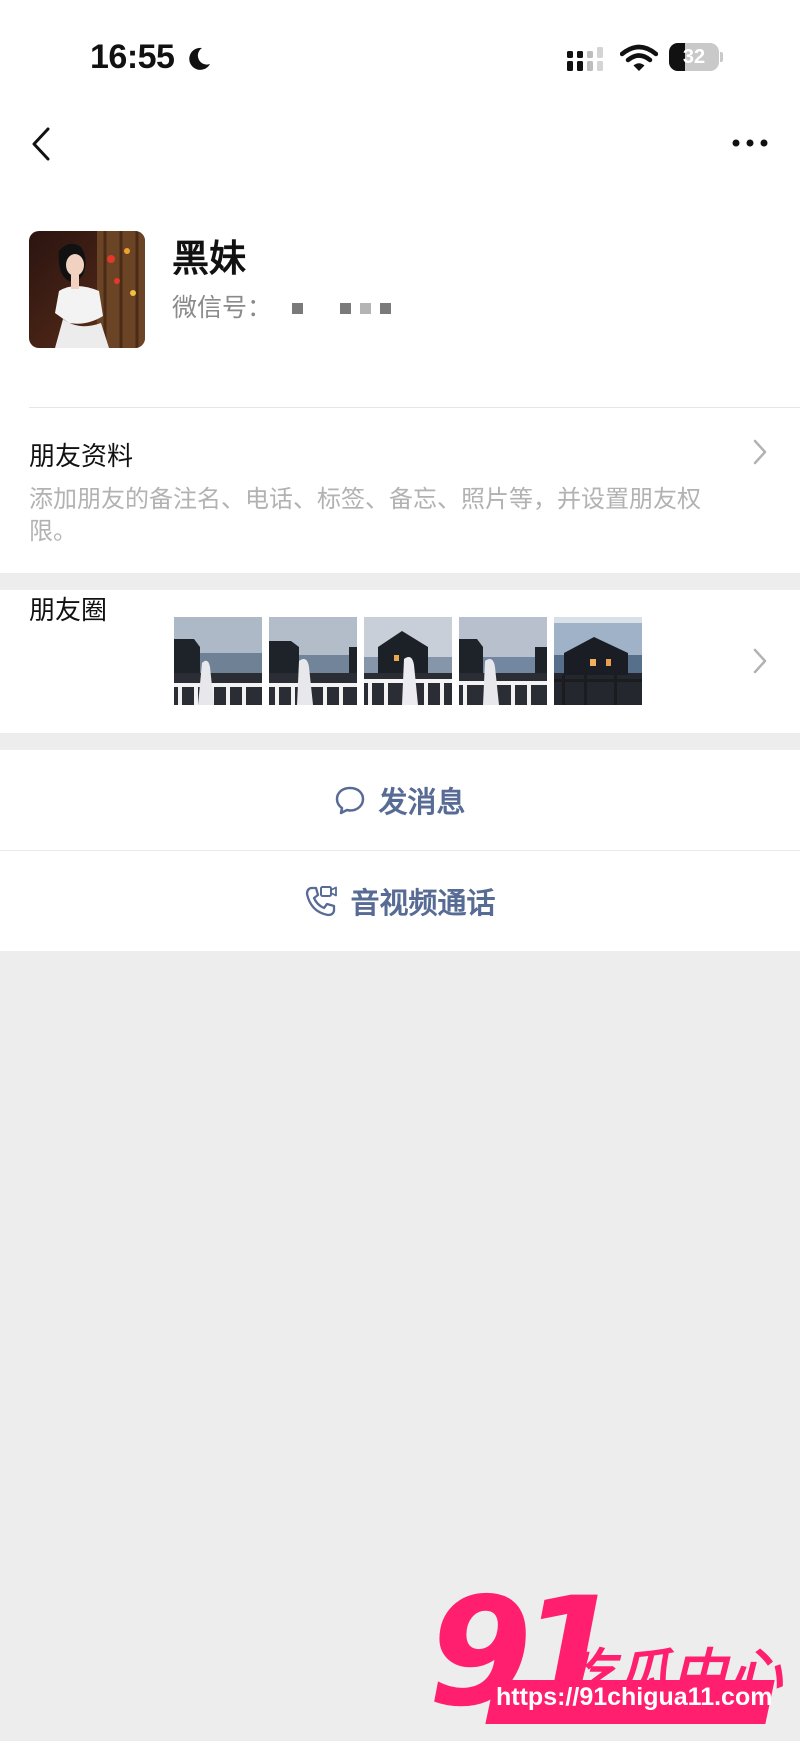  Describe the element at coordinates (634, 1697) in the screenshot. I see `watermark-url: https://91chigua11.com` at that location.